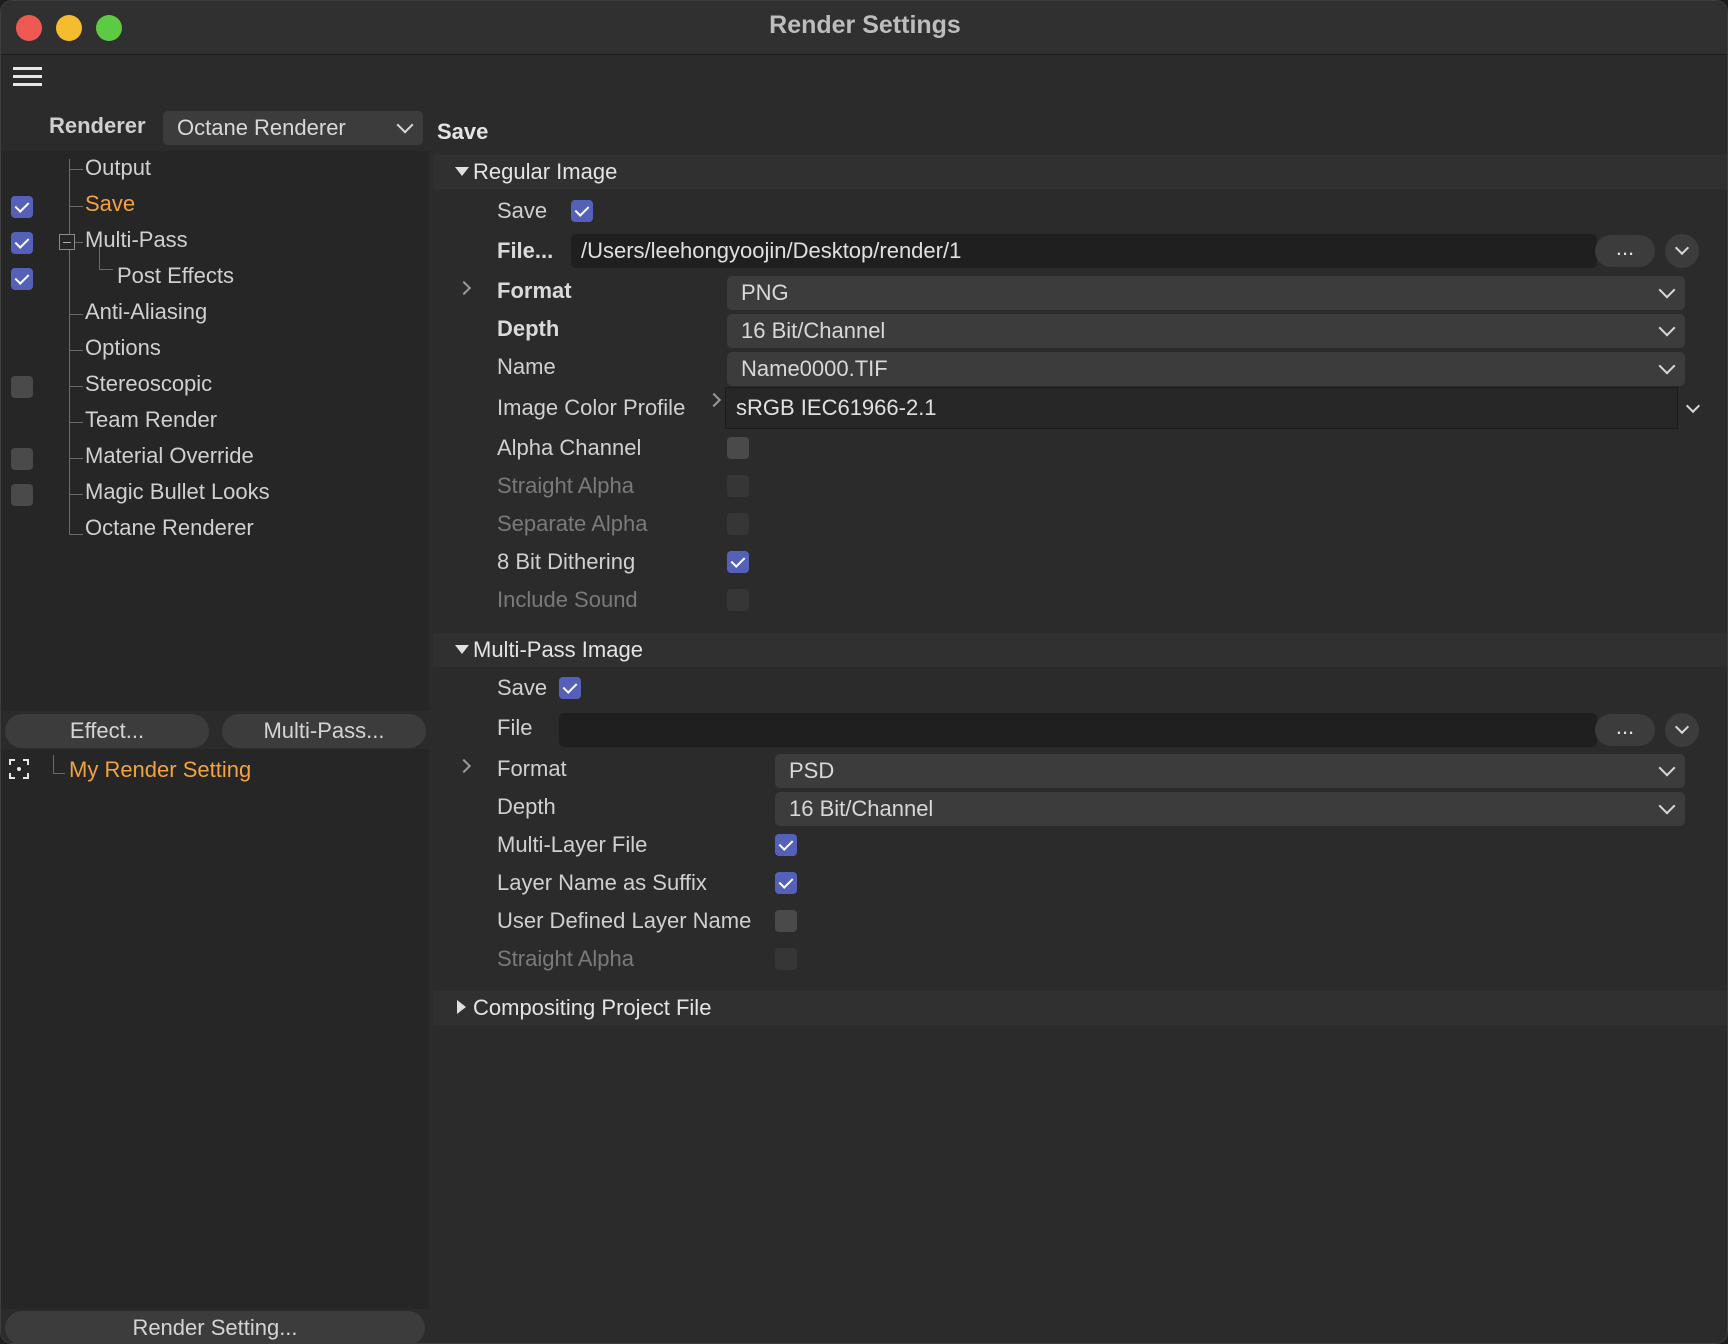  I want to click on depth-dropdown: 16 Bit/Channel, so click(1206, 331).